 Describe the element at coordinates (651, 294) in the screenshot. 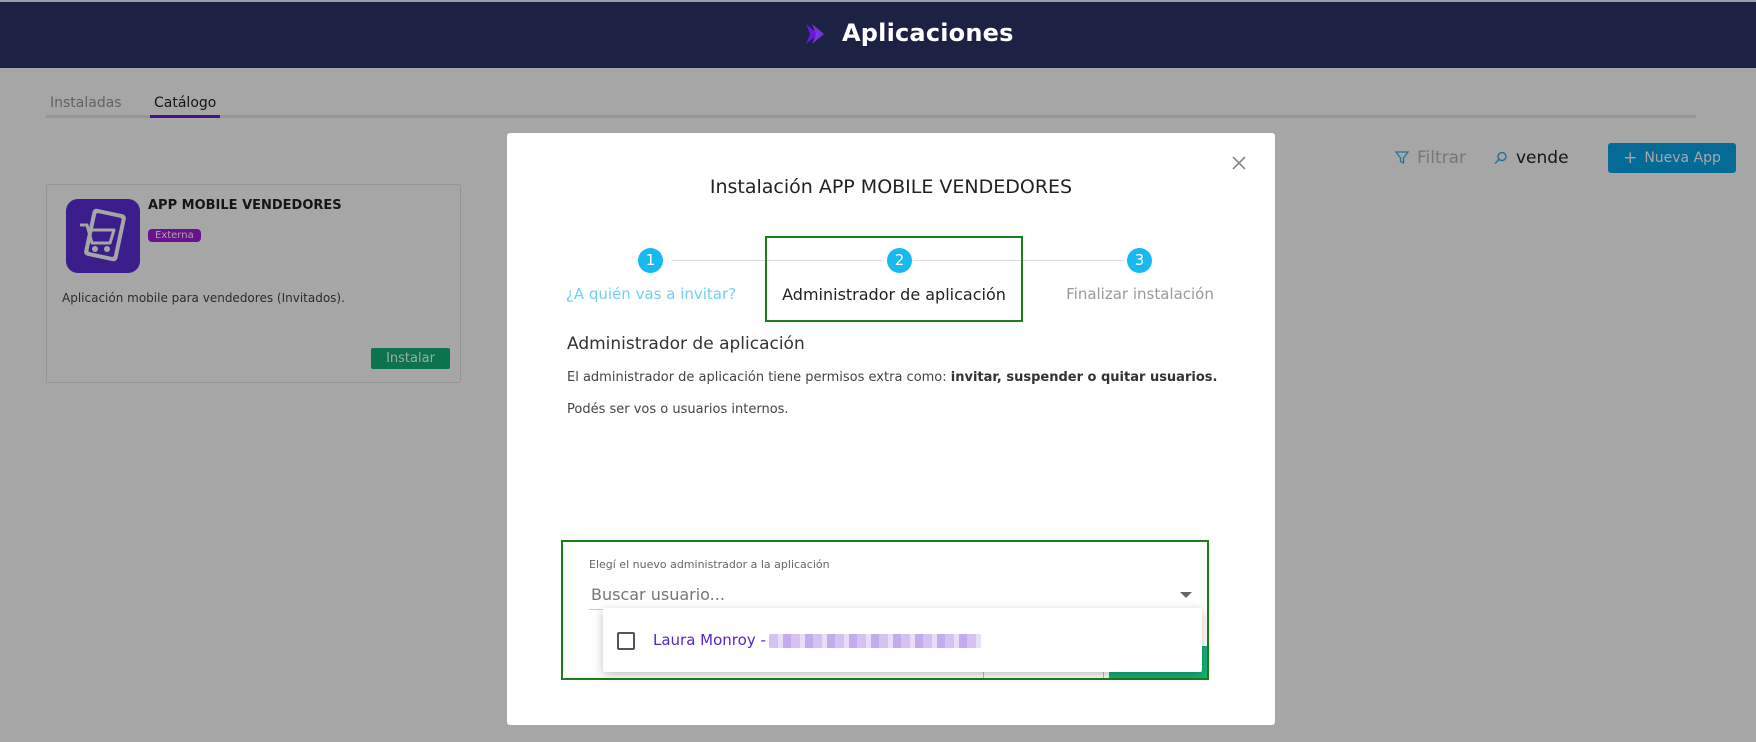

I see `step-label-1: ¿A quién vas a invitar?` at that location.